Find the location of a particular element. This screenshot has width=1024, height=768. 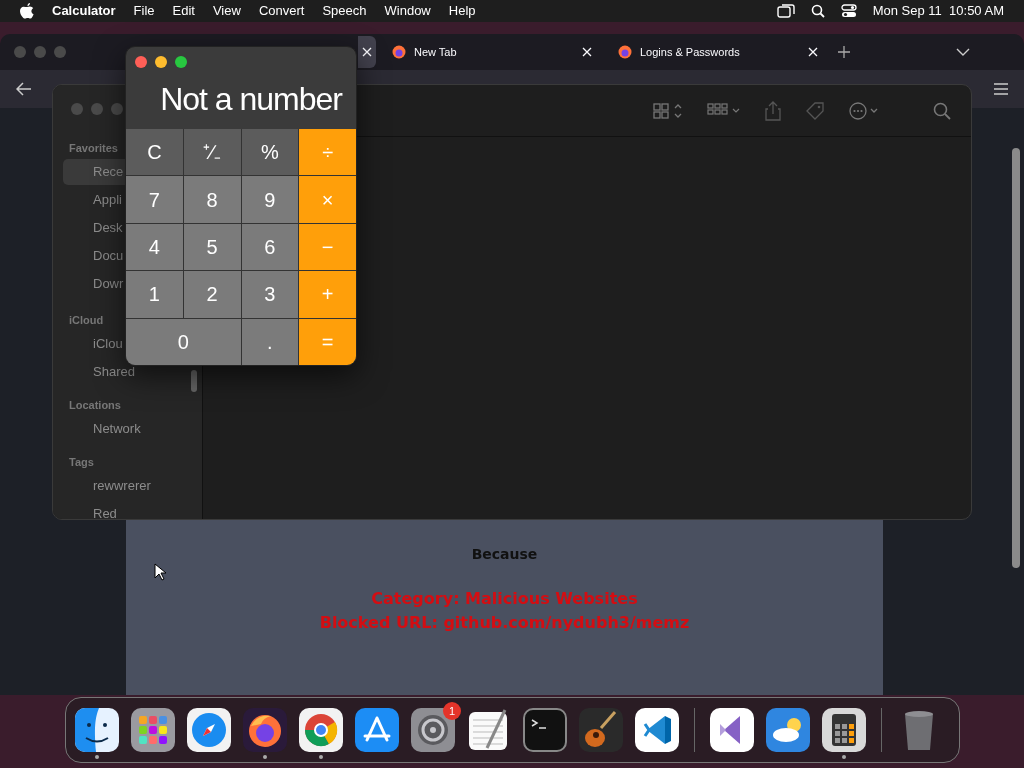

close-button is located at coordinates (141, 62).